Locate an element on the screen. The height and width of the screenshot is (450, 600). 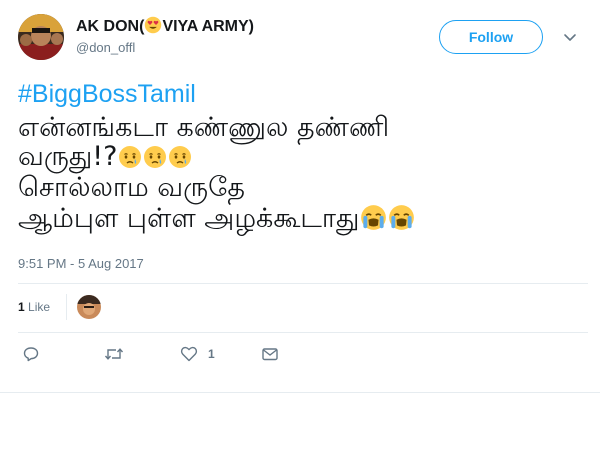
envelope-icon is located at coordinates (270, 354).